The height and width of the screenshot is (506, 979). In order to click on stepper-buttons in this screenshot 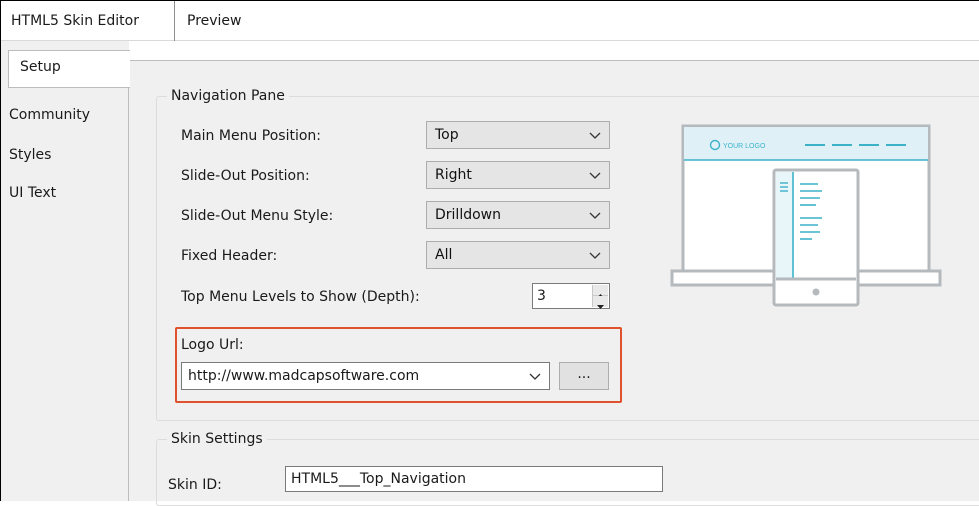, I will do `click(600, 297)`.